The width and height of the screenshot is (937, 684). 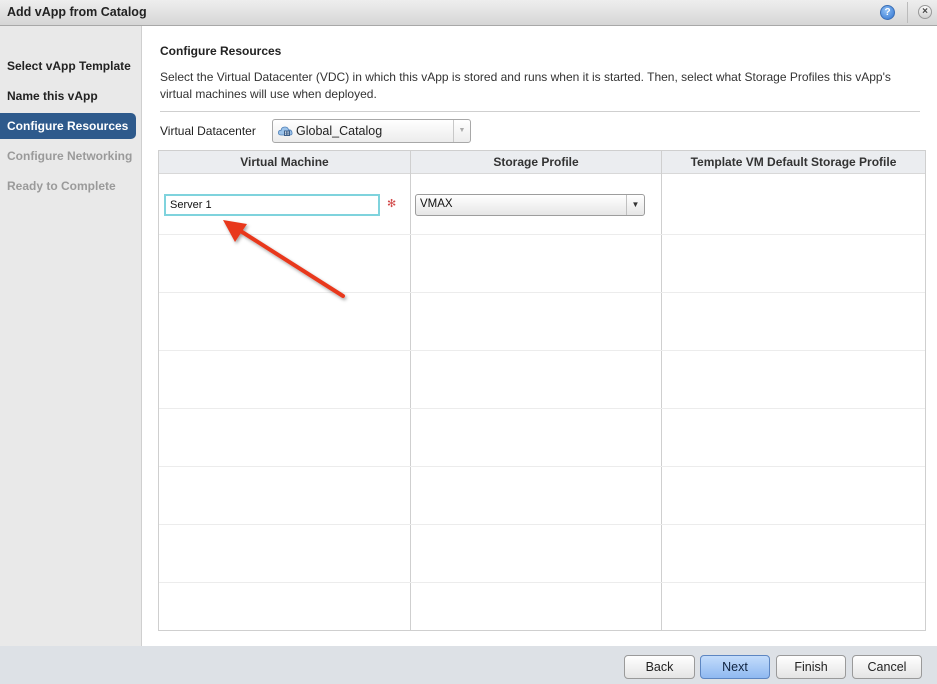 What do you see at coordinates (68, 126) in the screenshot?
I see `step-configure-resources: Configure Resources` at bounding box center [68, 126].